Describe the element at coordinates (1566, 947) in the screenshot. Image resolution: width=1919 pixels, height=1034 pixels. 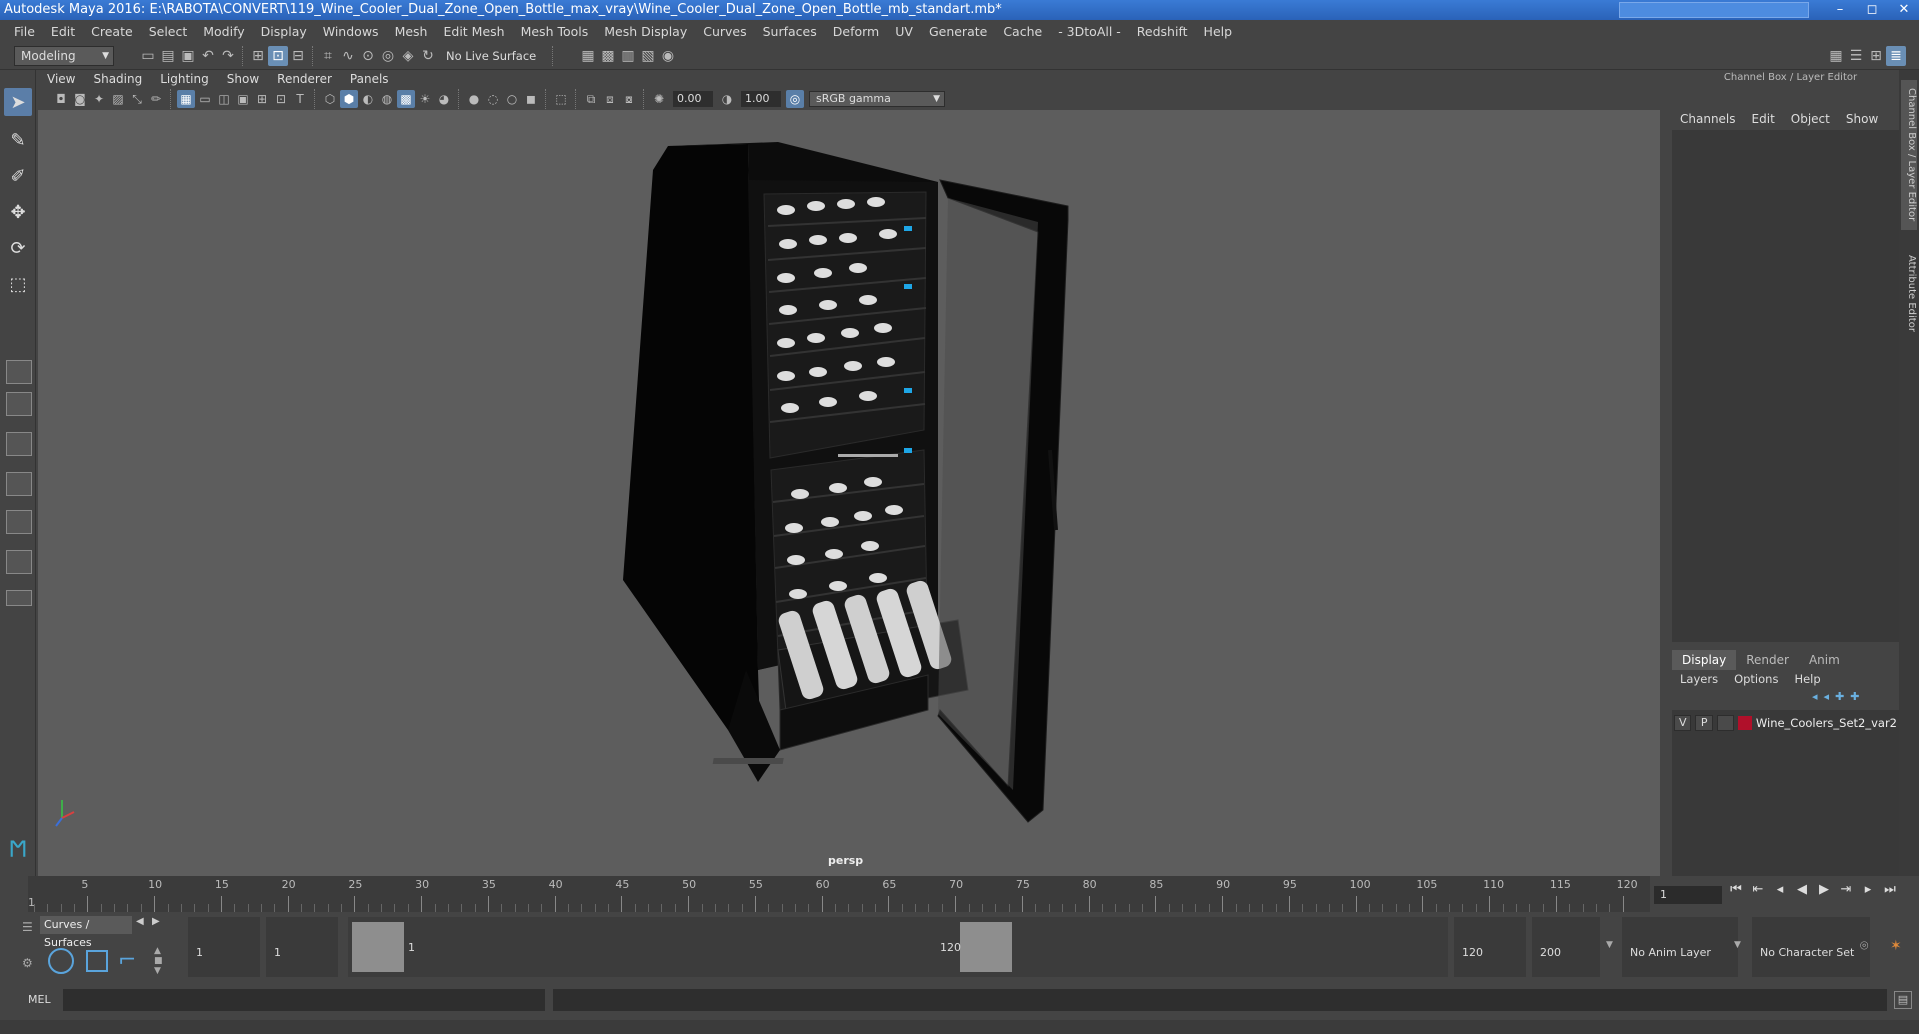
I see `animation-end-field: 200` at that location.